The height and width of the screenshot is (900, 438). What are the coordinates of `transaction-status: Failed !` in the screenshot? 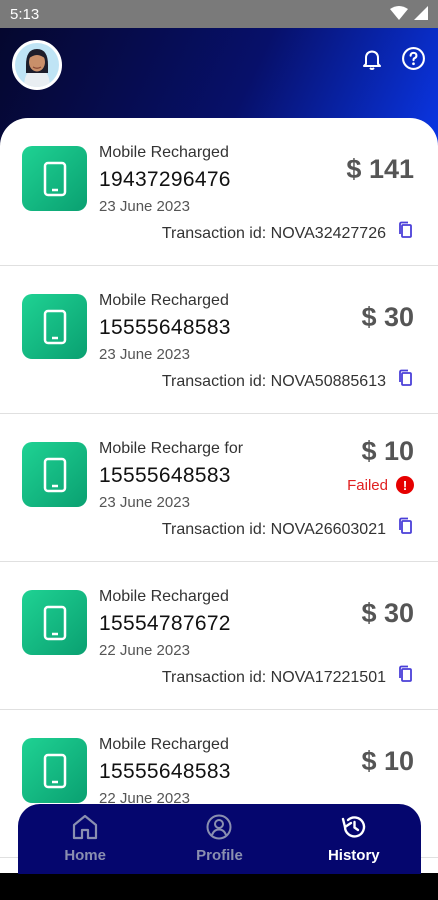 It's located at (380, 485).